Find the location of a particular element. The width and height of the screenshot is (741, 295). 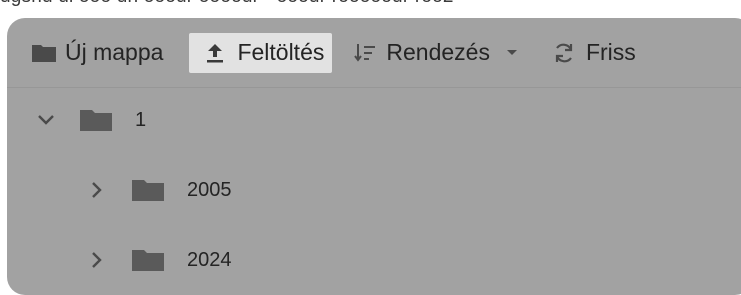

refresh-icon is located at coordinates (564, 53).